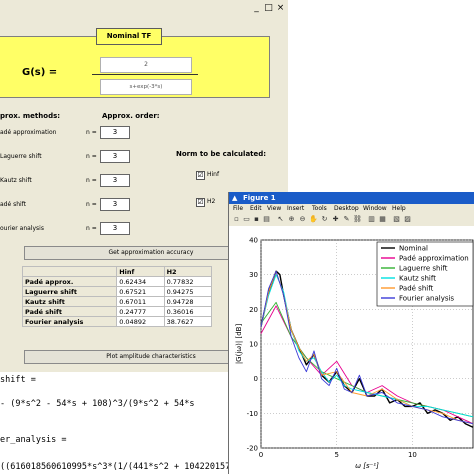  I want to click on row-label: Padé shift, so click(69, 311).